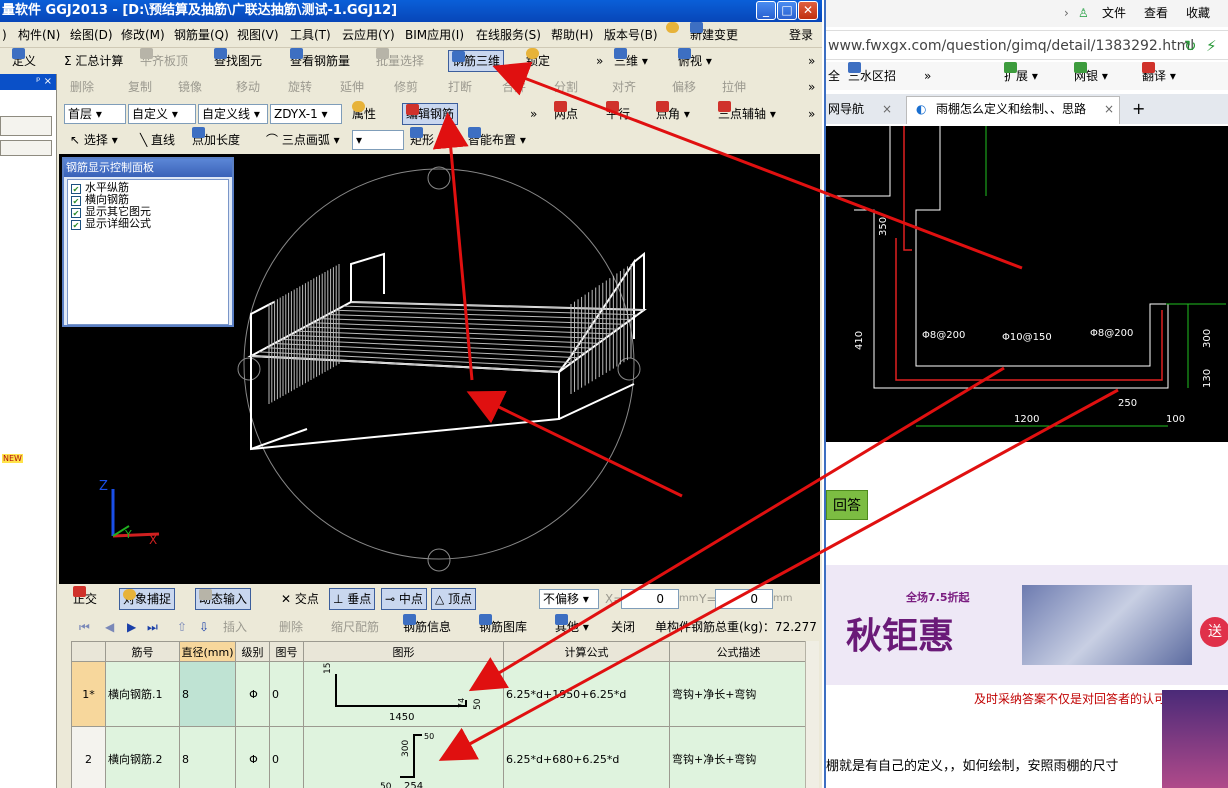  I want to click on mirror-button: 镜像, so click(190, 87).